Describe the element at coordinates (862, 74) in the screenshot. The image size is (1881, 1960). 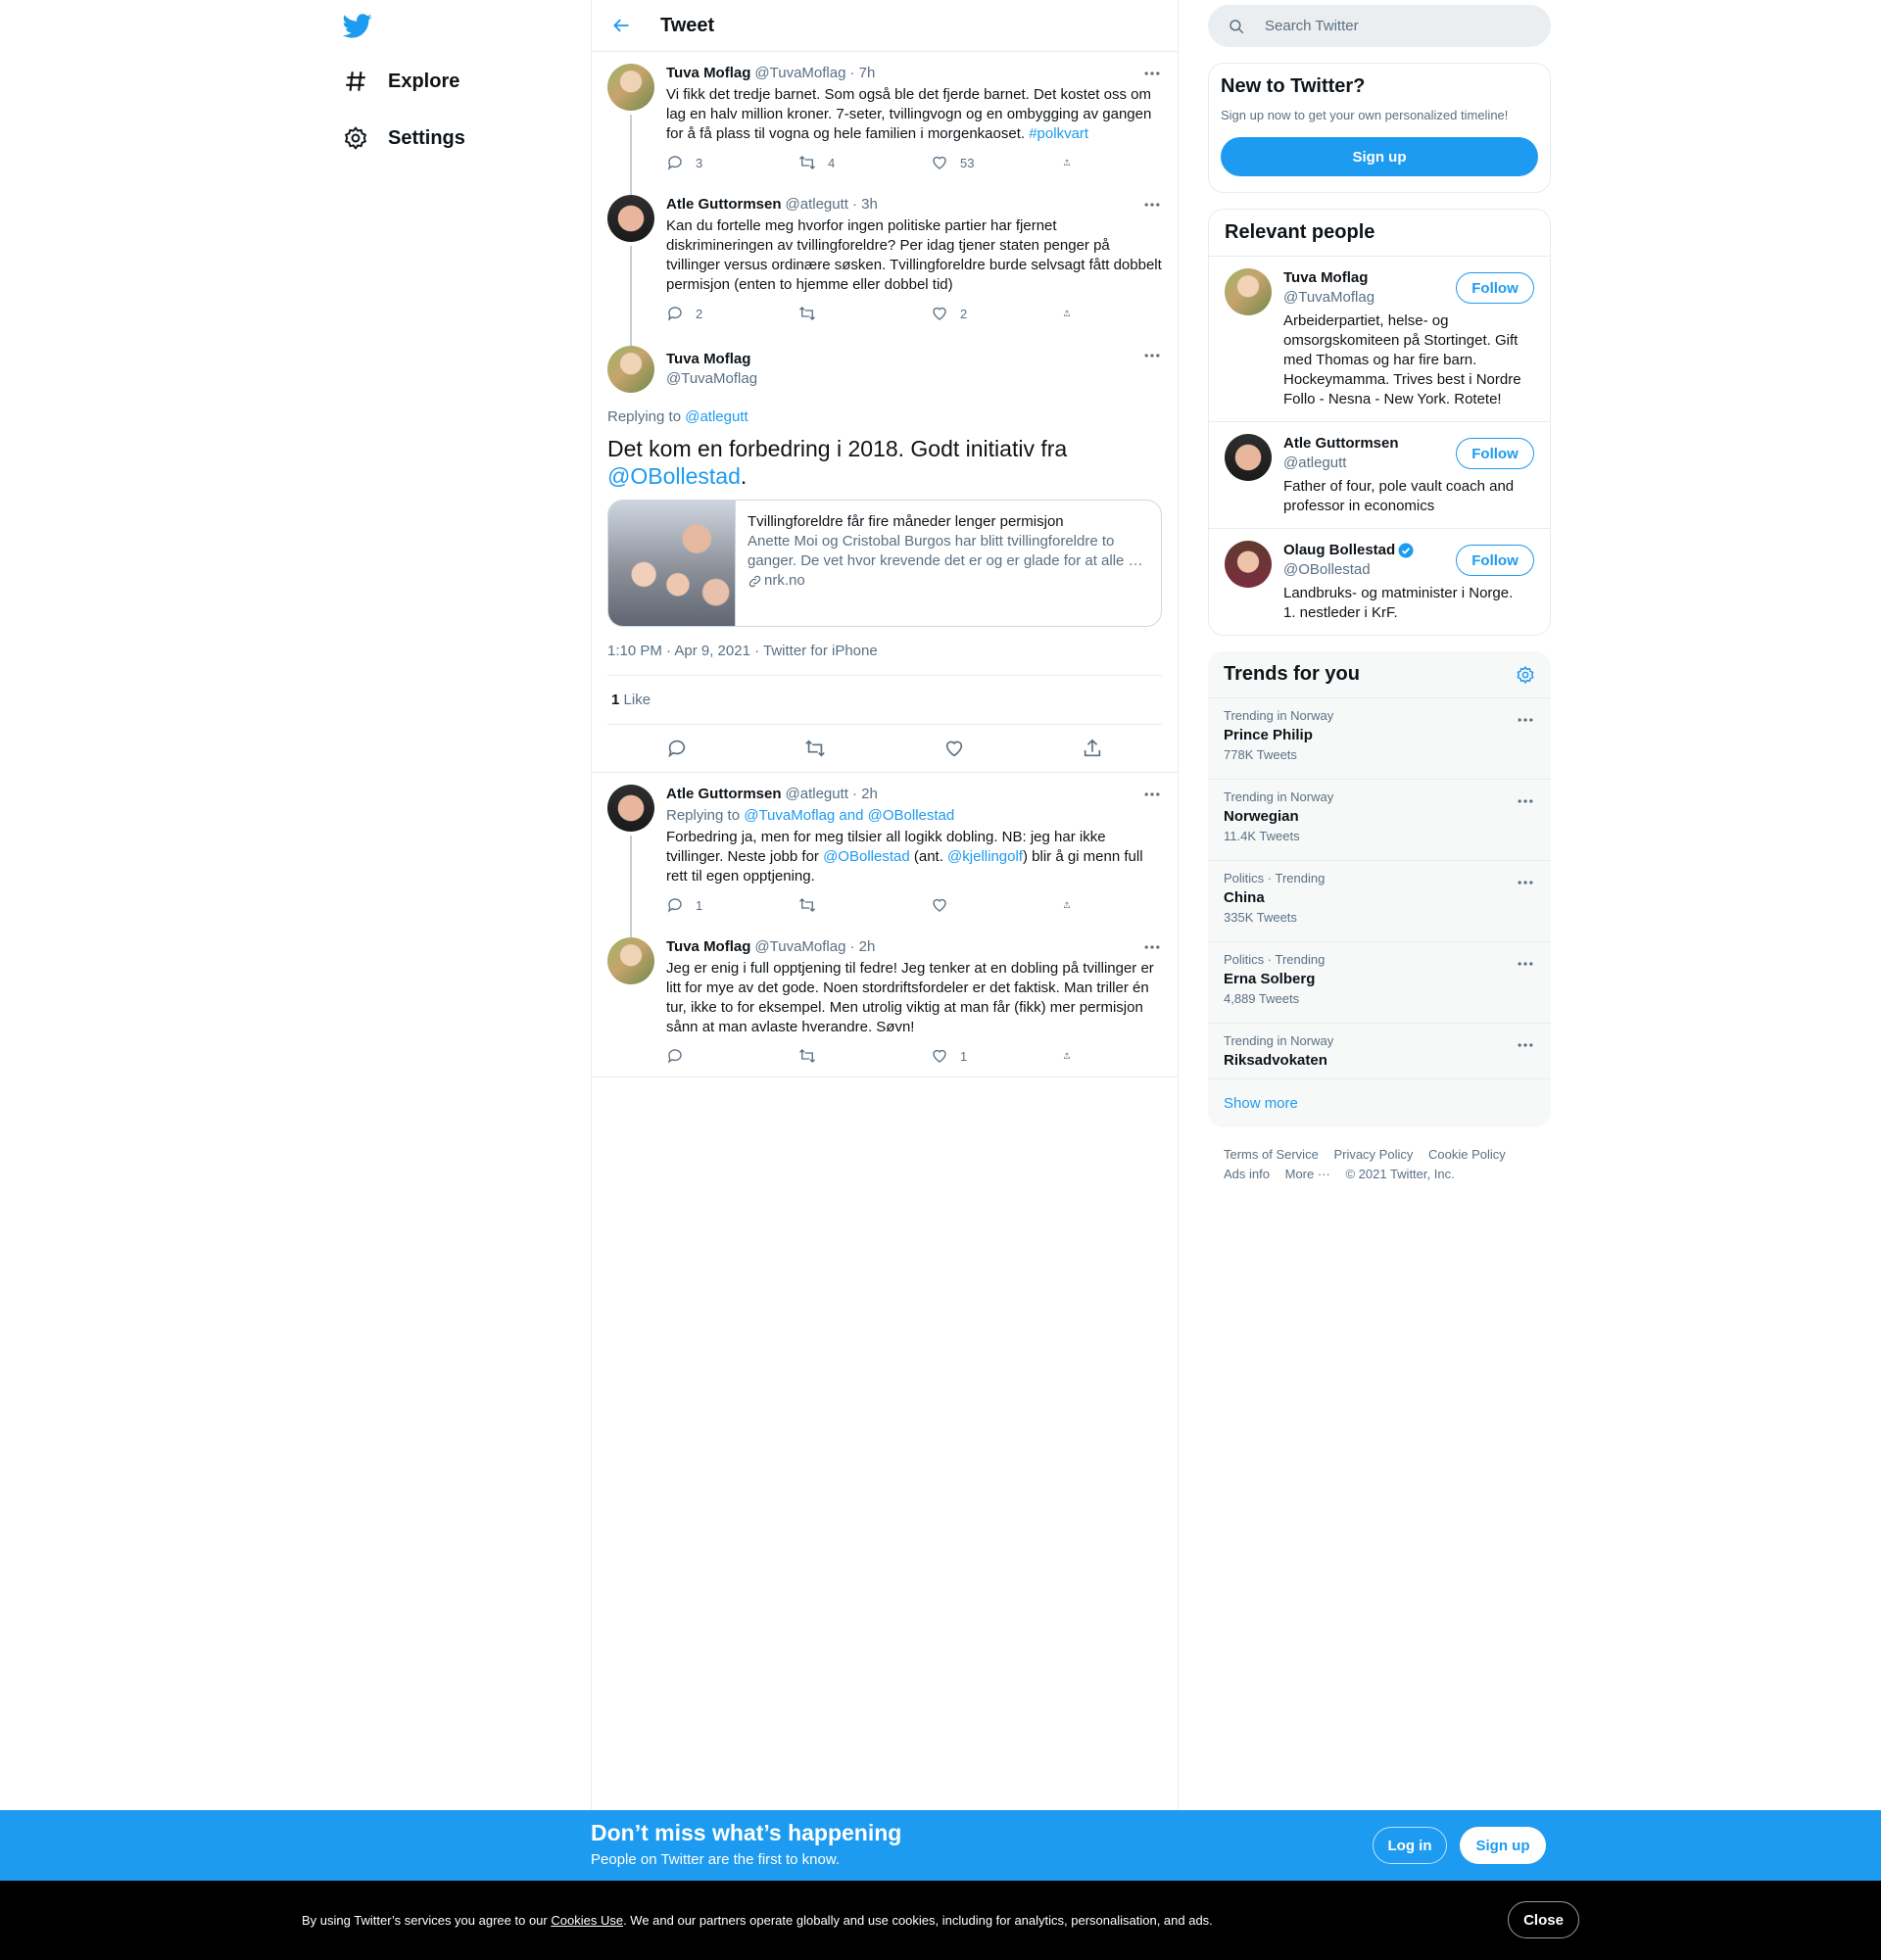
I see `tweet-time: · 7h` at that location.